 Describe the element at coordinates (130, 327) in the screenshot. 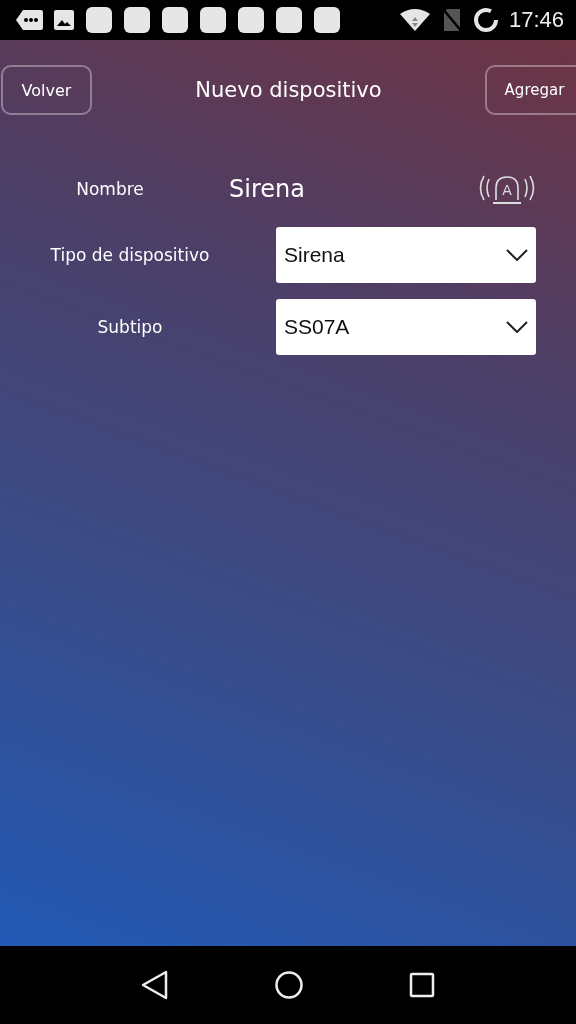

I see `field-label: Subtipo` at that location.